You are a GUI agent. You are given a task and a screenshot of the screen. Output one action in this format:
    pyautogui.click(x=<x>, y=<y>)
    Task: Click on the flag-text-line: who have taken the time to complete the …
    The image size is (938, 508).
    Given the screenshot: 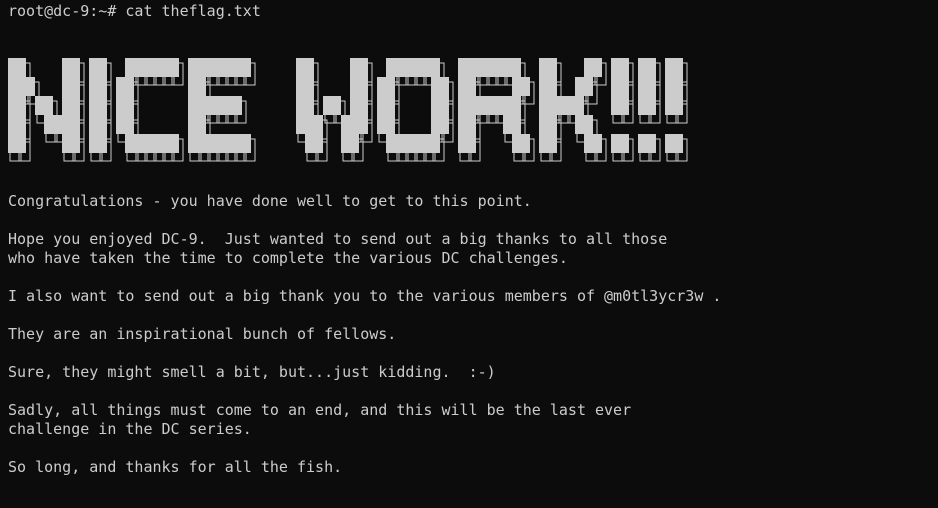 What is the action you would take?
    pyautogui.click(x=288, y=258)
    